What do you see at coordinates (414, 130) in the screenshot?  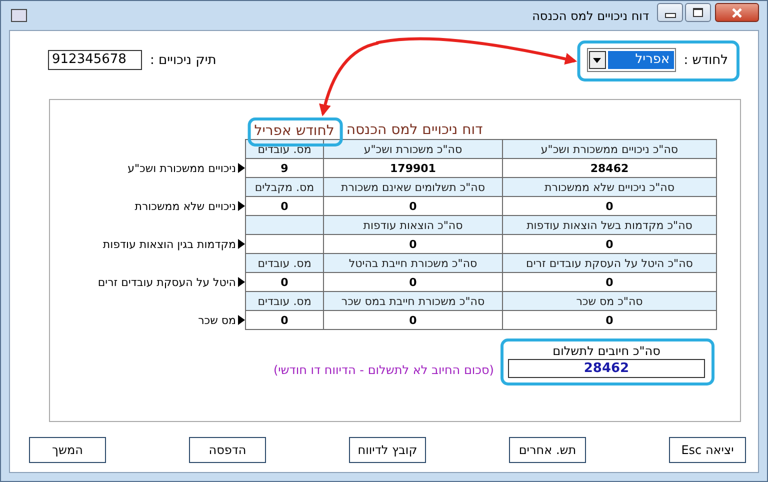 I see `report-title: דוח ניכויים למס הכנסה` at bounding box center [414, 130].